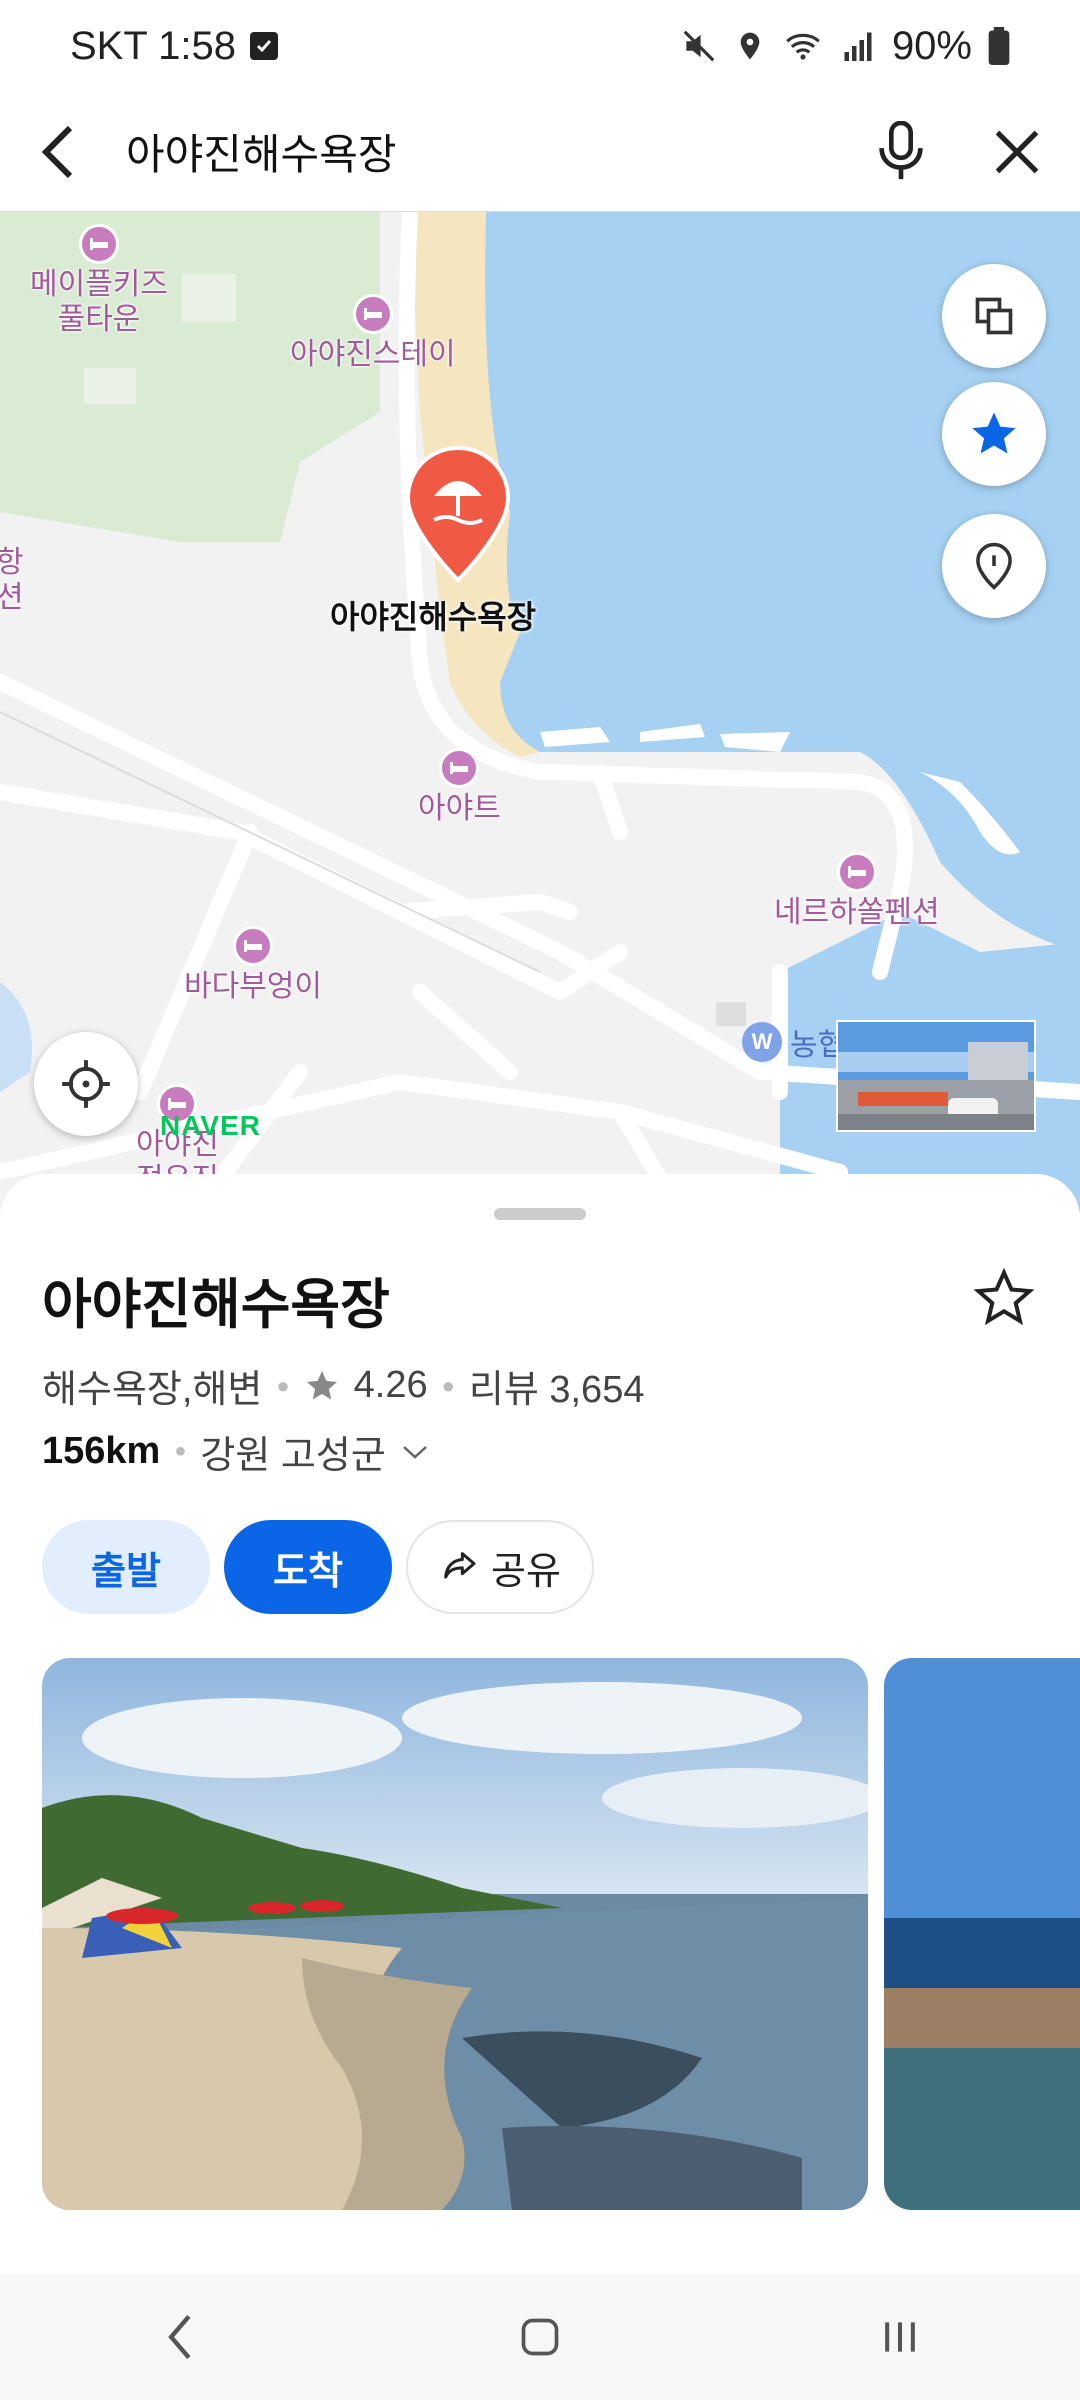 This screenshot has width=1080, height=2400. Describe the element at coordinates (540, 46) in the screenshot. I see `status-bar: SKT 1:58 90%` at that location.